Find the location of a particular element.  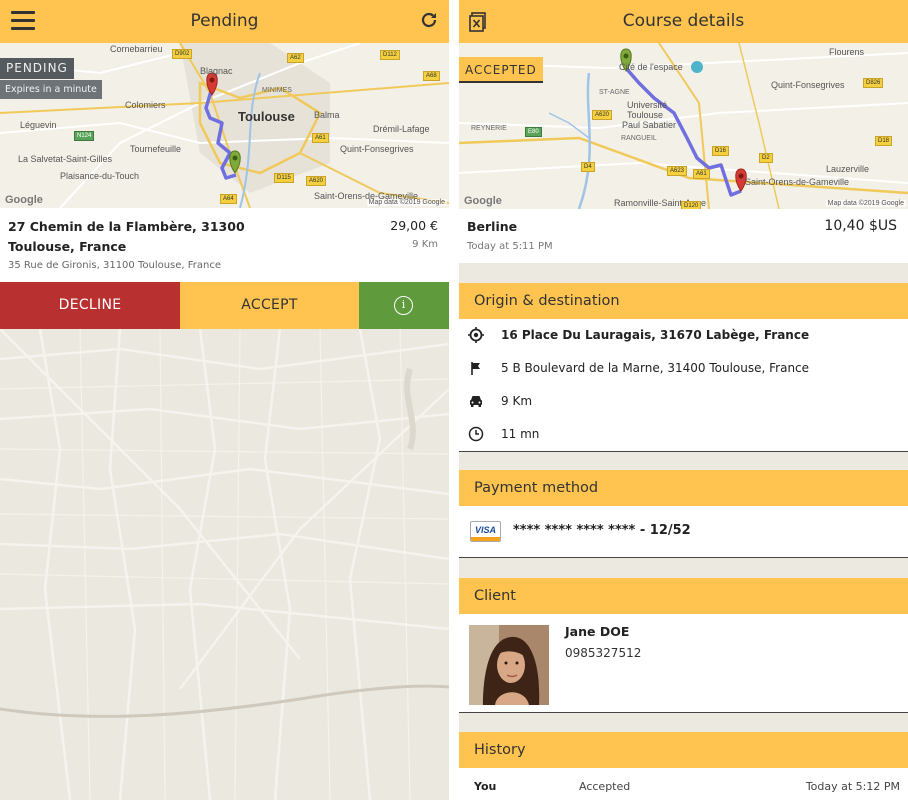

origin-destination-title: Origin & destination is located at coordinates (547, 301).